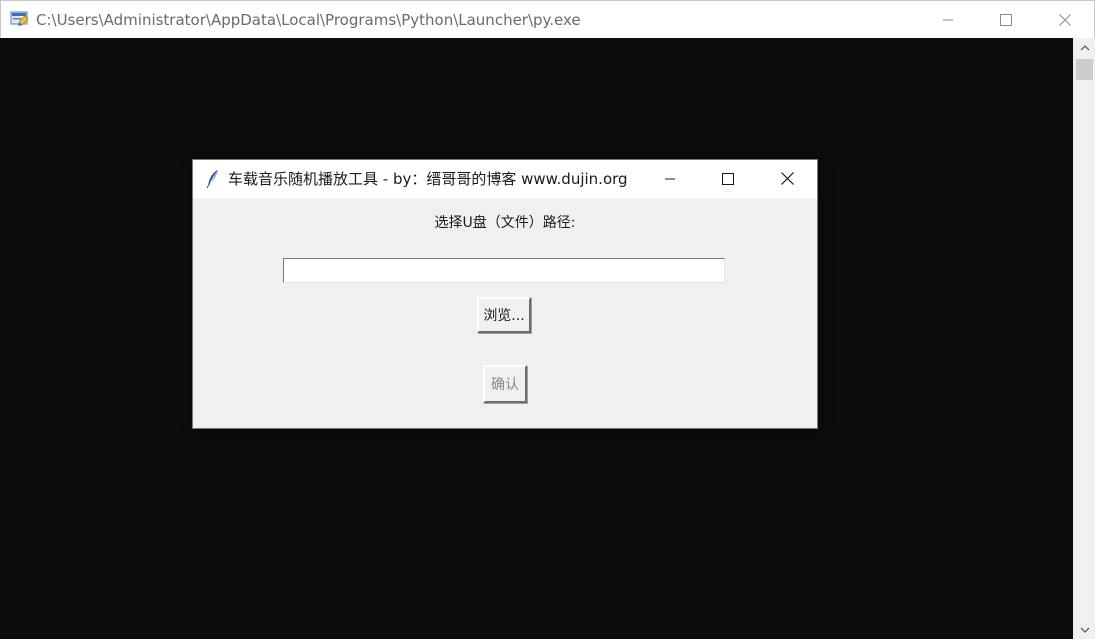 The height and width of the screenshot is (639, 1095). I want to click on console-minimize-button, so click(948, 20).